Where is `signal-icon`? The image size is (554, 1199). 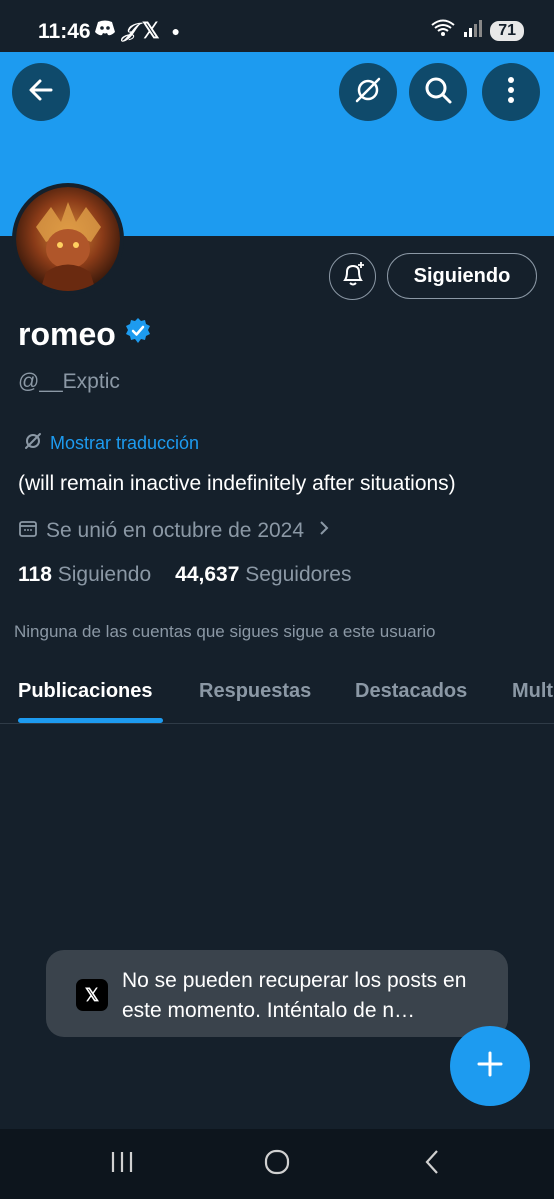
signal-icon is located at coordinates (473, 30).